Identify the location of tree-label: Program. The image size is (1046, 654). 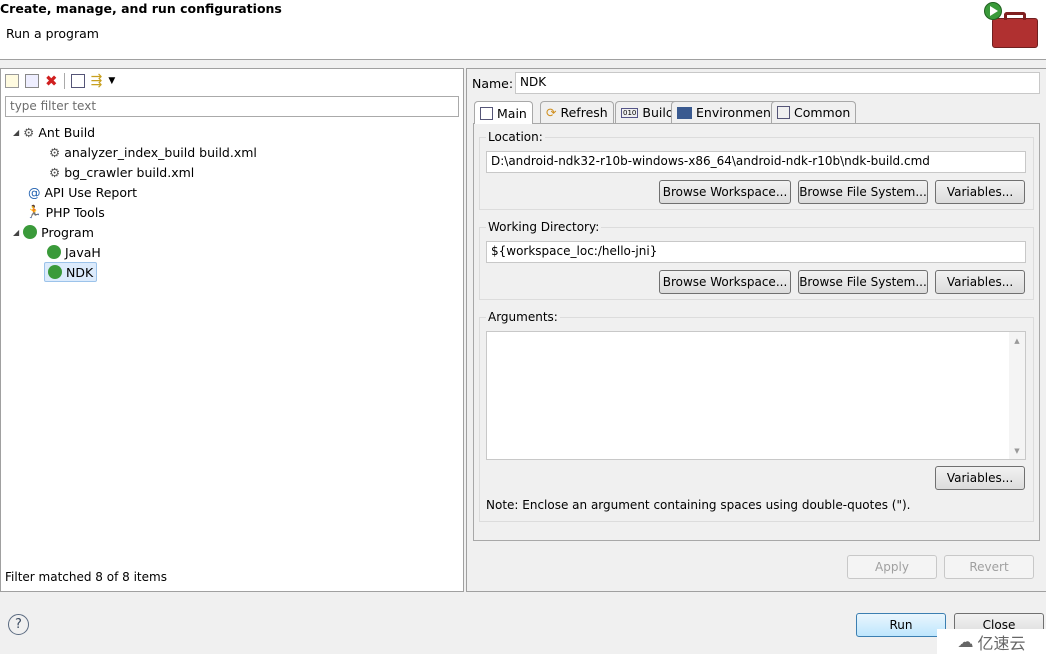
(67, 232).